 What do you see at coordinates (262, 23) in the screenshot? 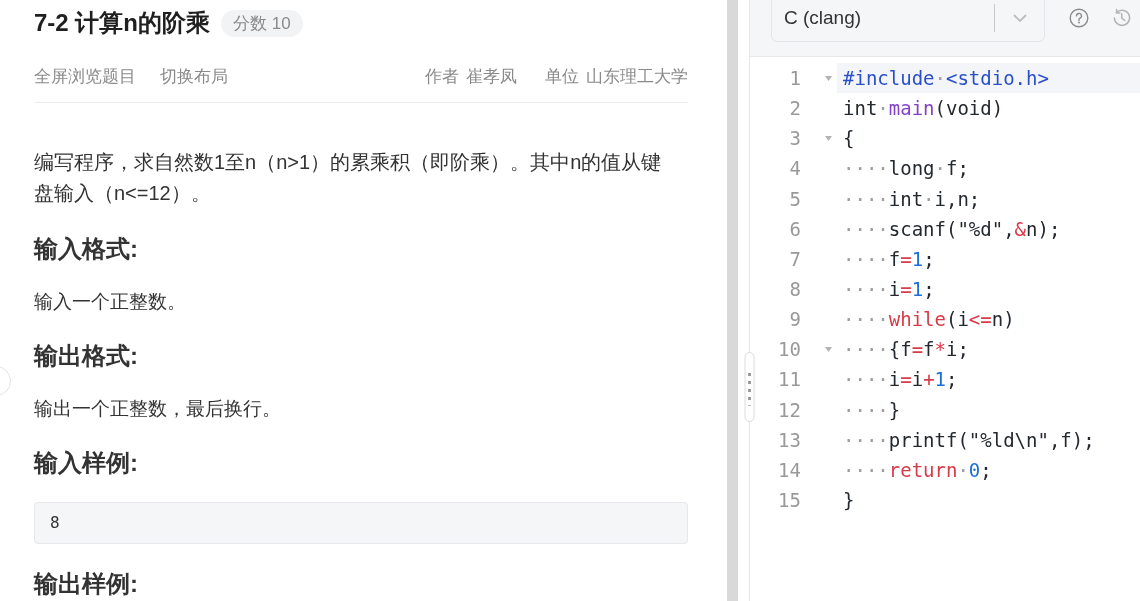
I see `score-badge: 分数 10` at bounding box center [262, 23].